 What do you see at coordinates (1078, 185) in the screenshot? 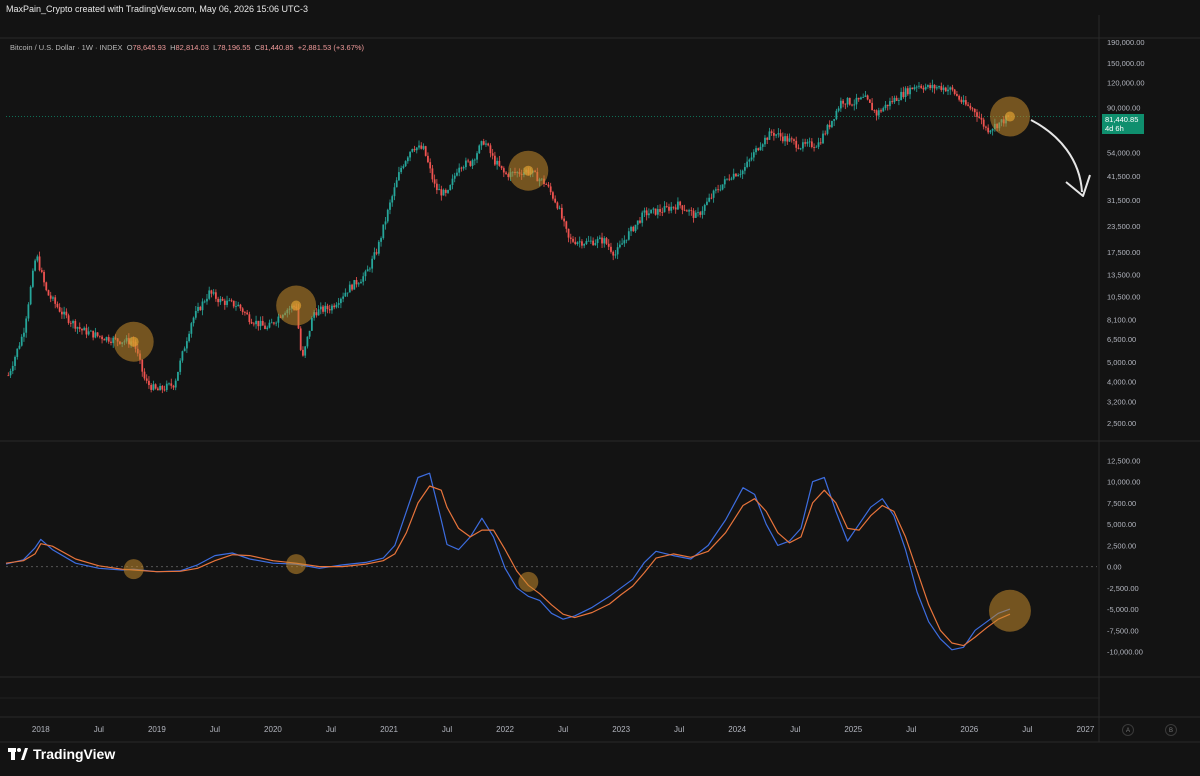
I see `arrow-head` at bounding box center [1078, 185].